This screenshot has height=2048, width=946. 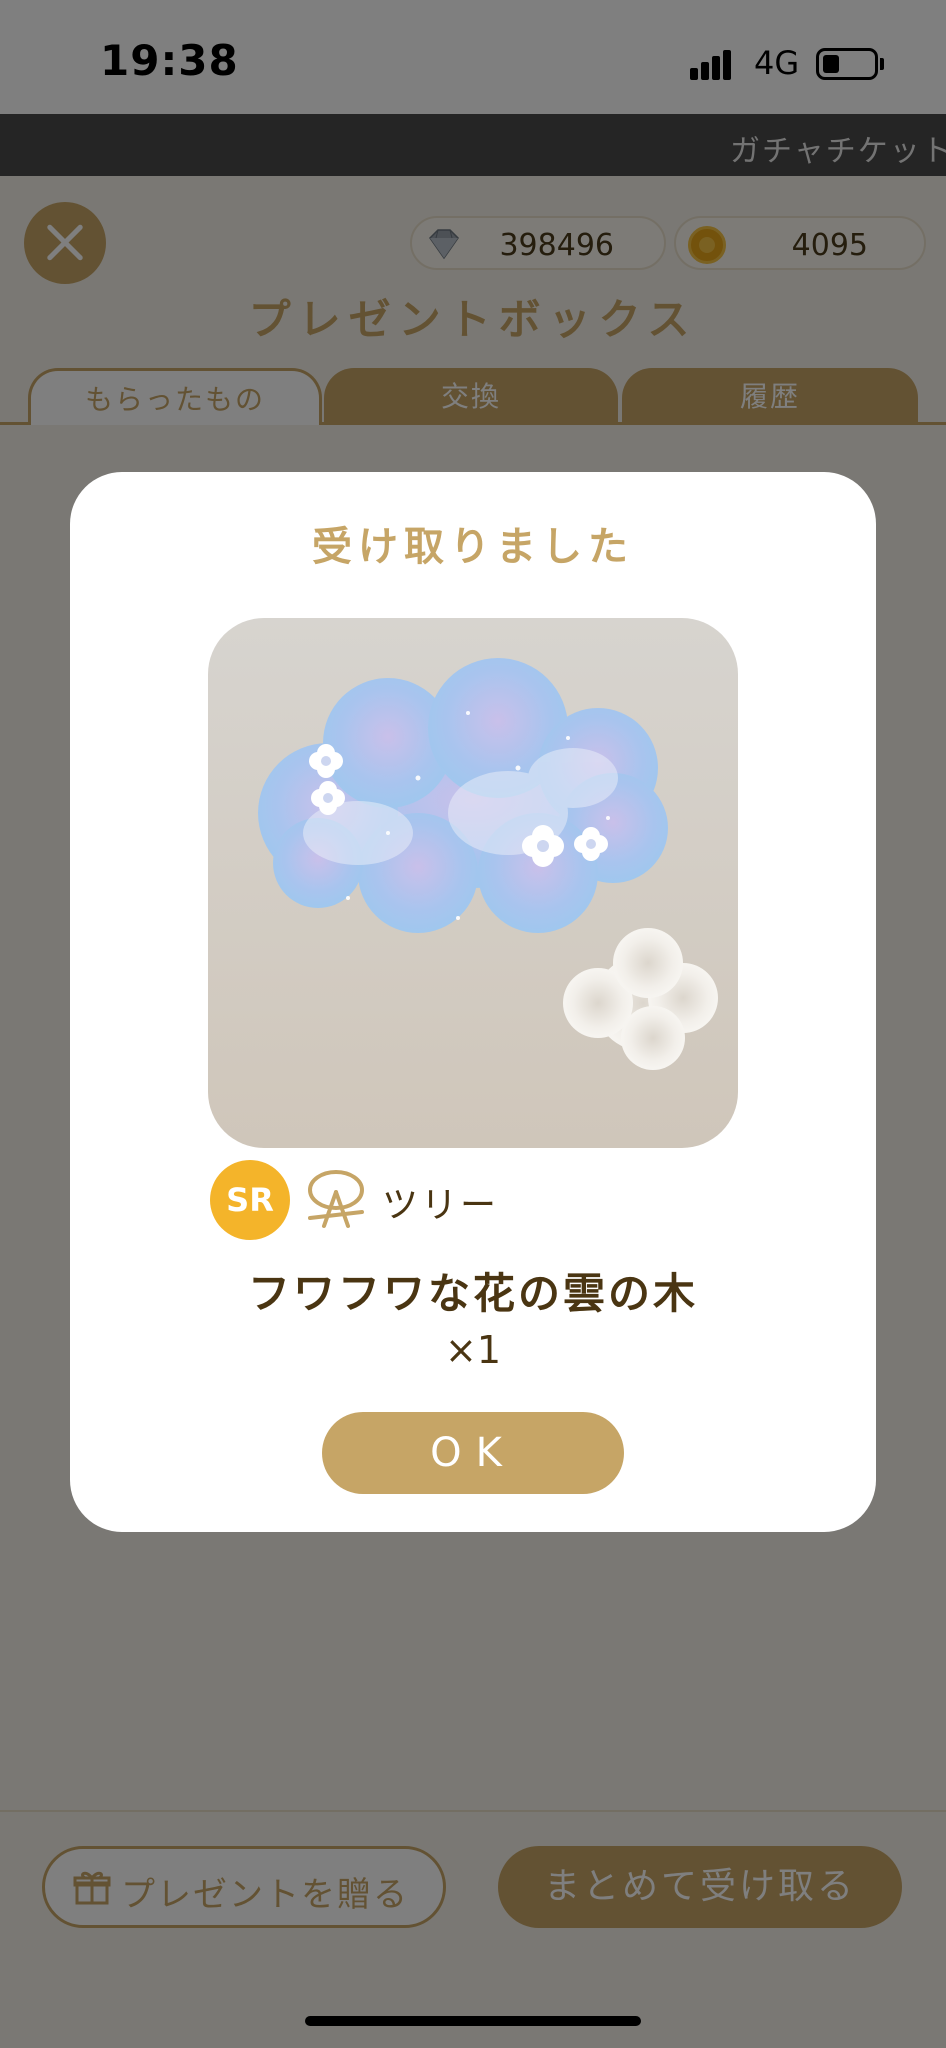 I want to click on home-indicator, so click(x=473, y=2021).